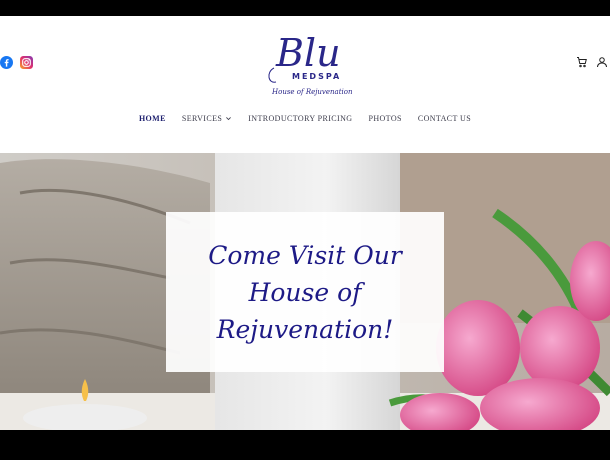  I want to click on nav-introductory-pricing: INTRODUCTORY PRICING, so click(300, 118).